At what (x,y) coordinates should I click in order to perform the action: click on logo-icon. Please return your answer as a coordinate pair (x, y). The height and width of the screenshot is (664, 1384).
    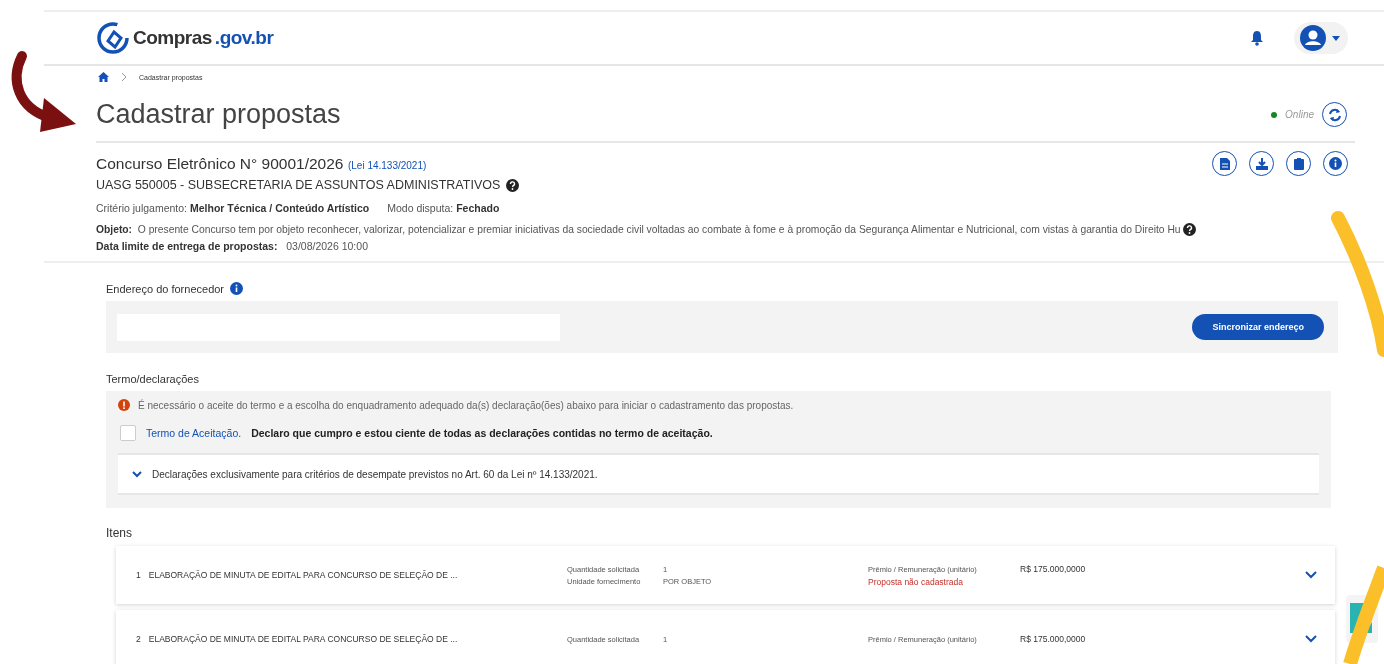
    Looking at the image, I should click on (113, 38).